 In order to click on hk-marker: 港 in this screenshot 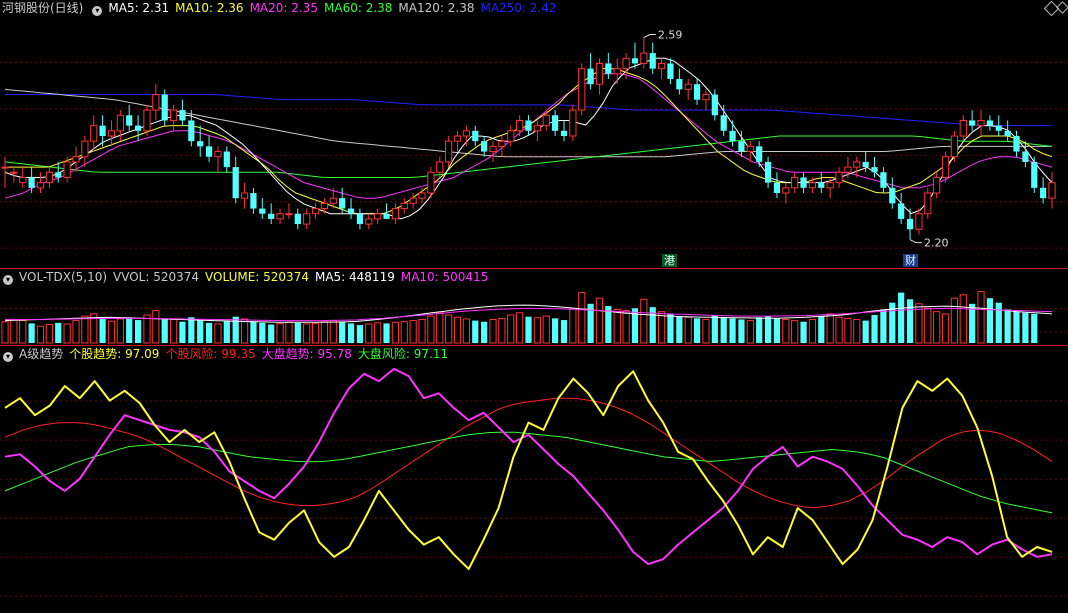, I will do `click(669, 260)`.